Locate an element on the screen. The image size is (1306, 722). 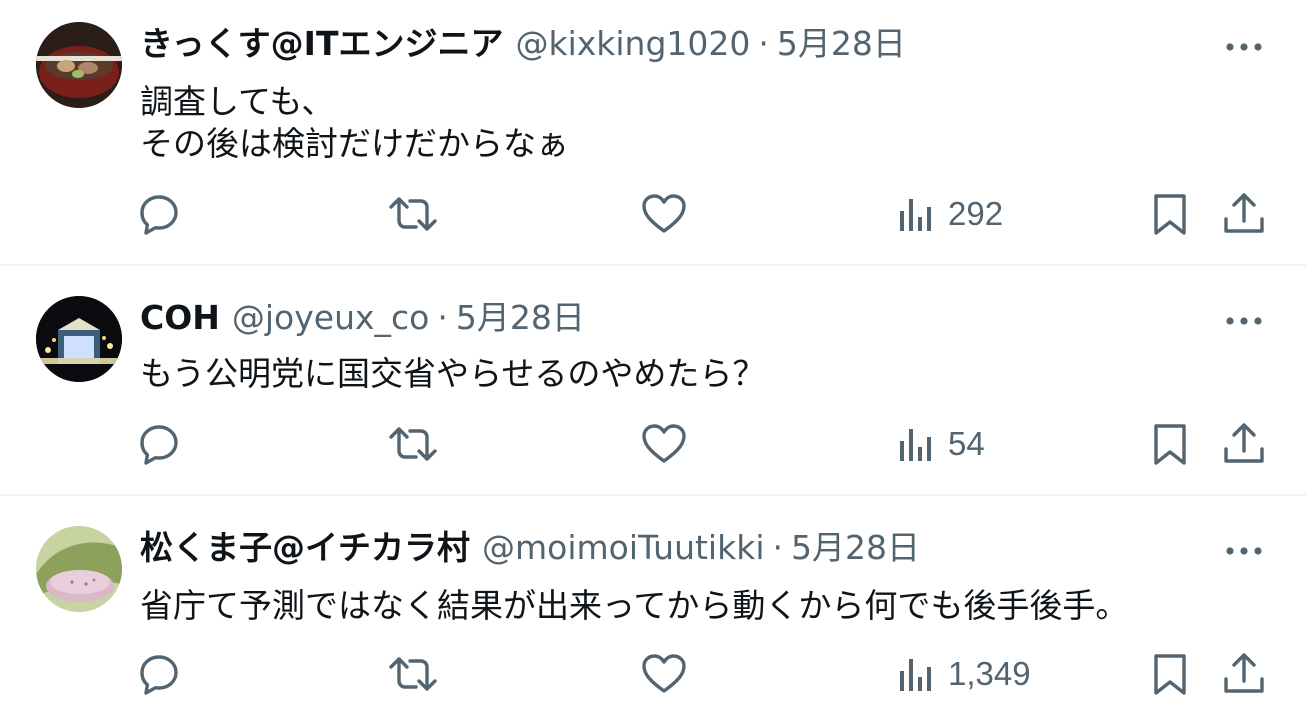
views-count: 1,349 is located at coordinates (989, 673).